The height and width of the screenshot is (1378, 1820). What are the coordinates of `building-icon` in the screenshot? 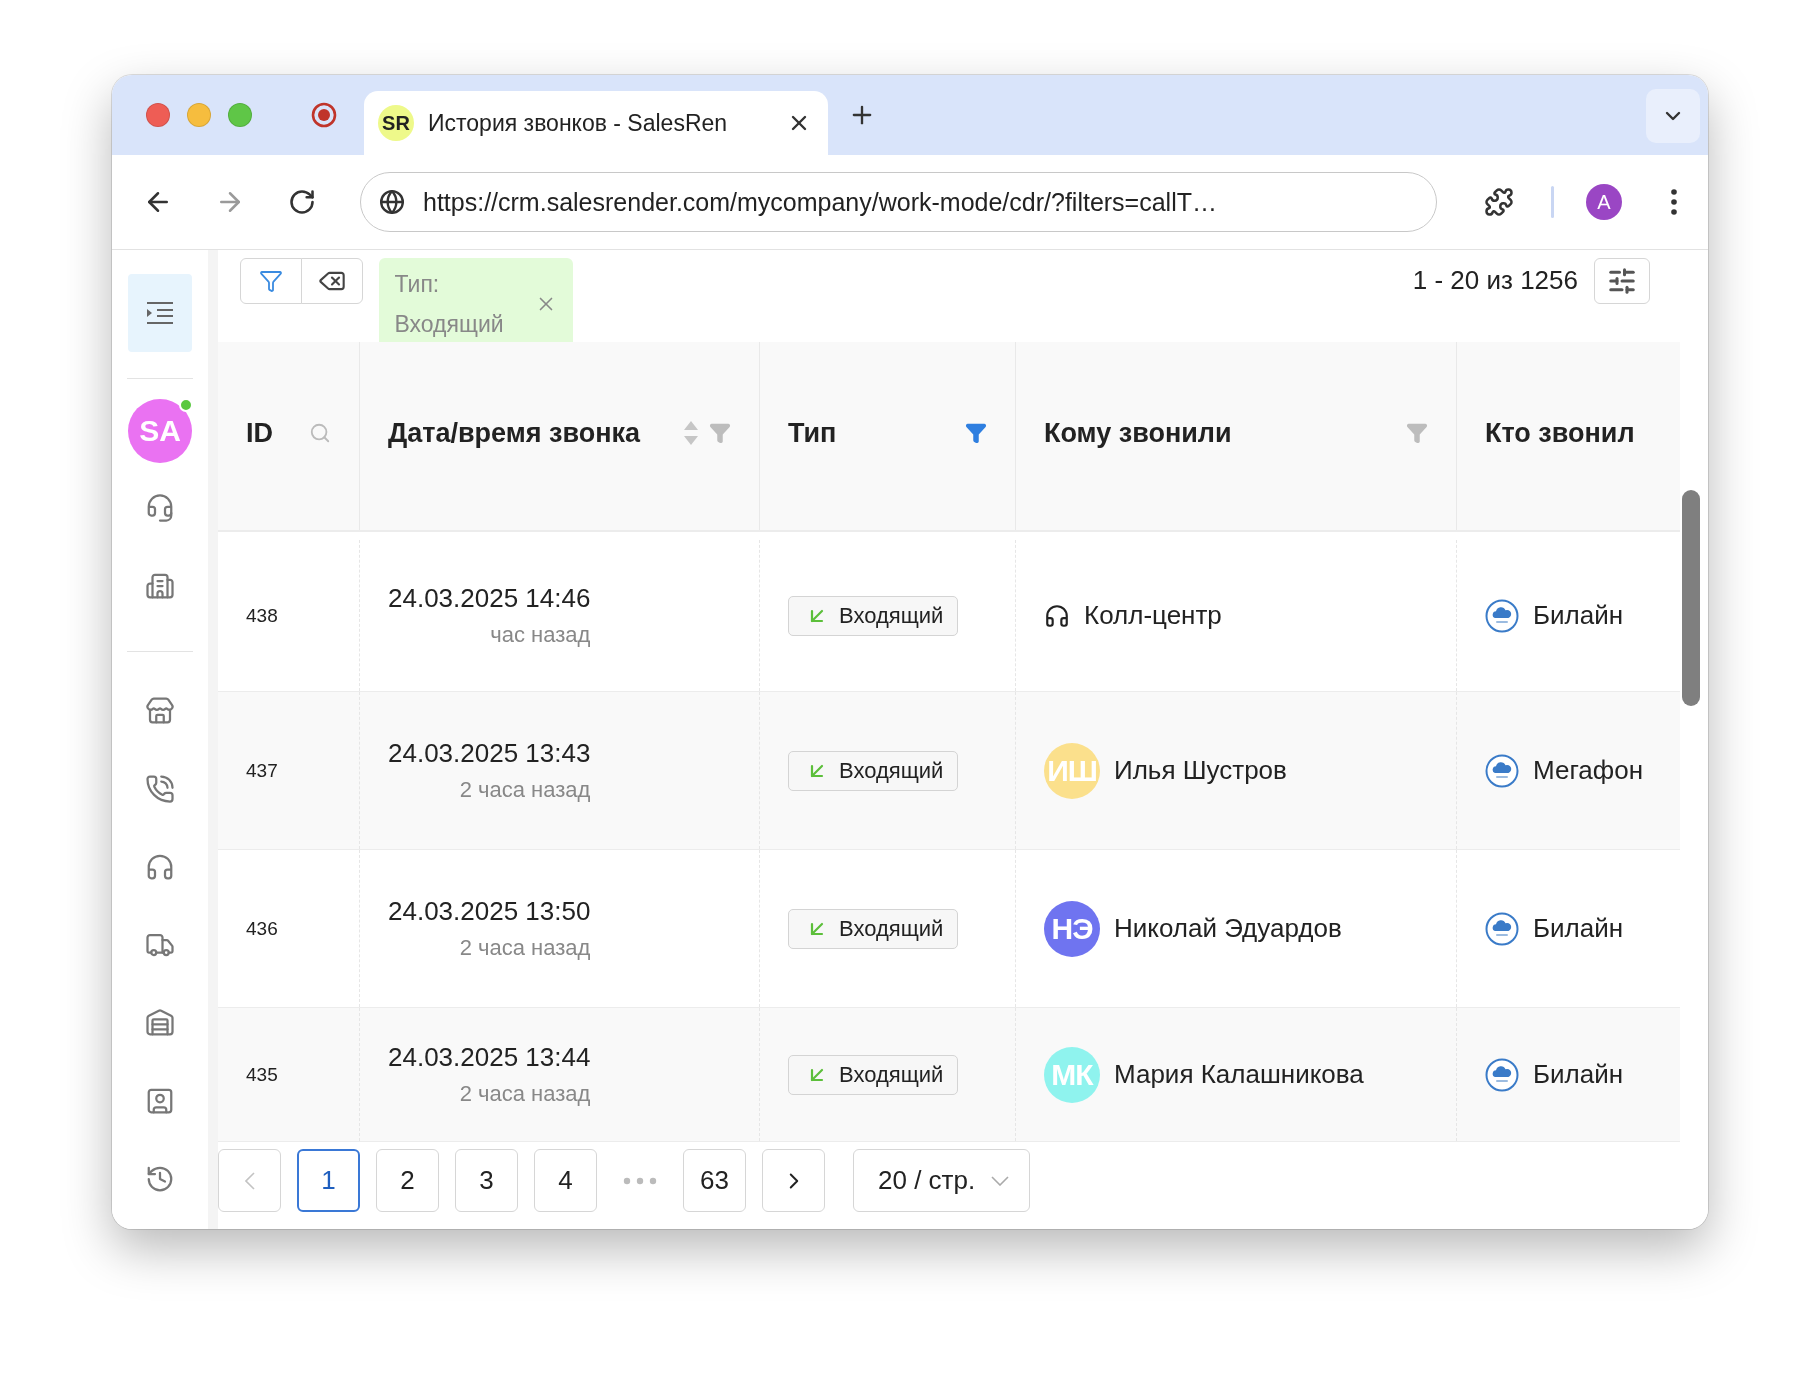 It's located at (160, 586).